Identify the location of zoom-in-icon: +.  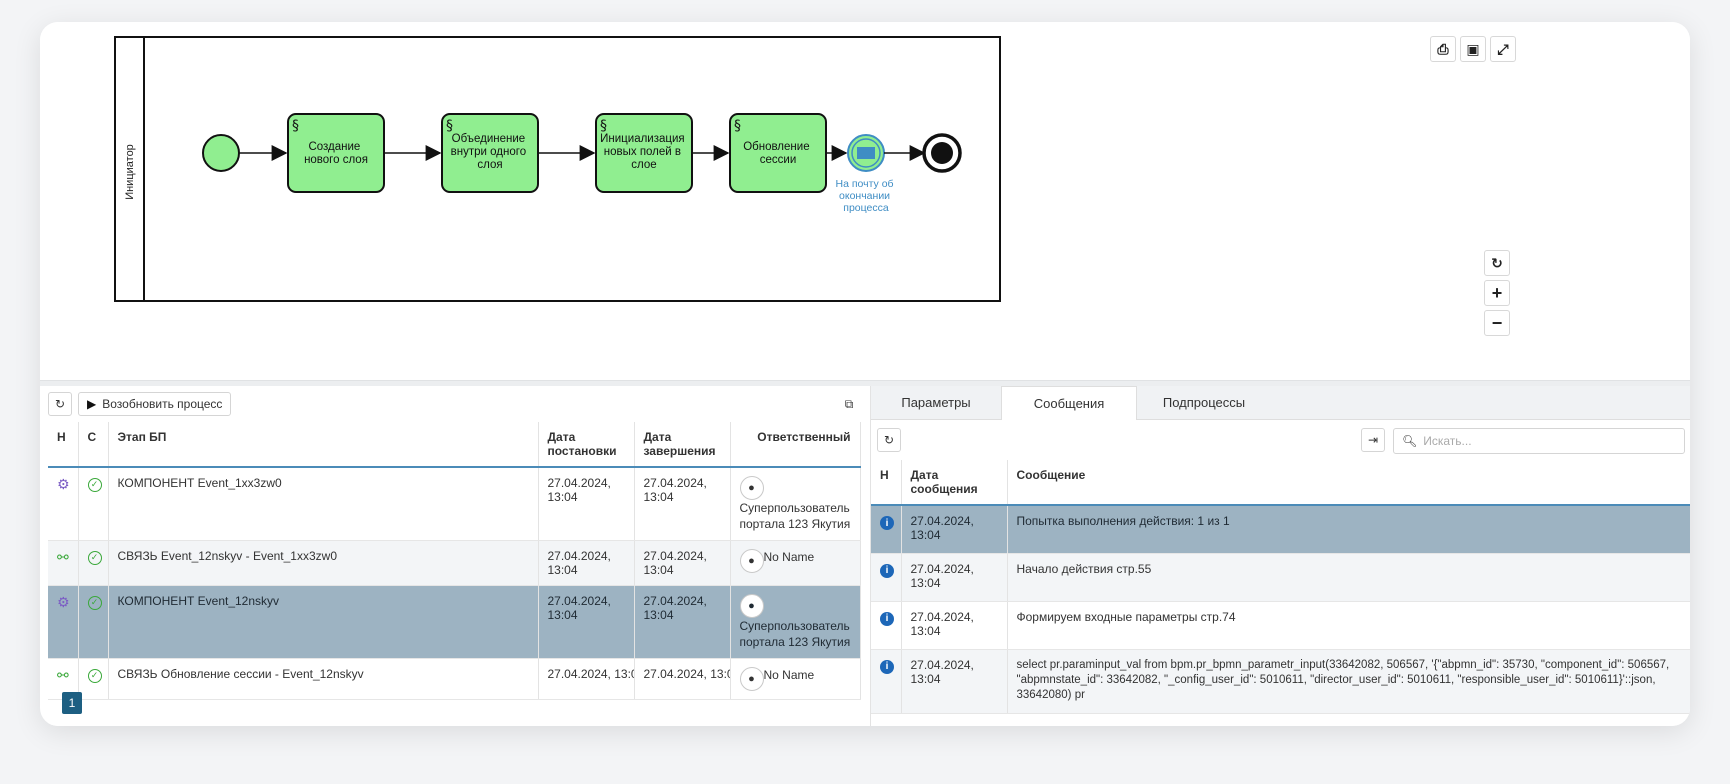
(1497, 293).